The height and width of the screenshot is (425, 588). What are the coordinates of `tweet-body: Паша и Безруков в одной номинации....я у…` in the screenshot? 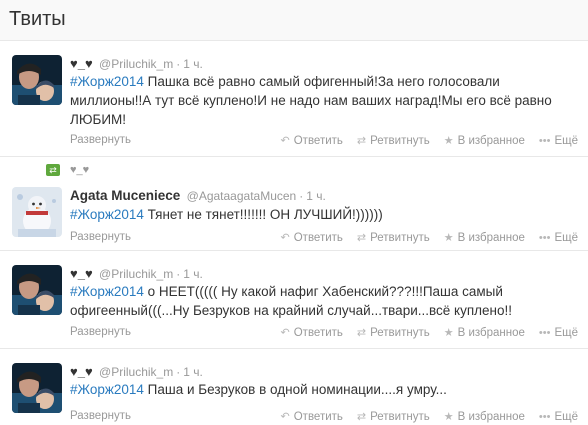 It's located at (295, 389).